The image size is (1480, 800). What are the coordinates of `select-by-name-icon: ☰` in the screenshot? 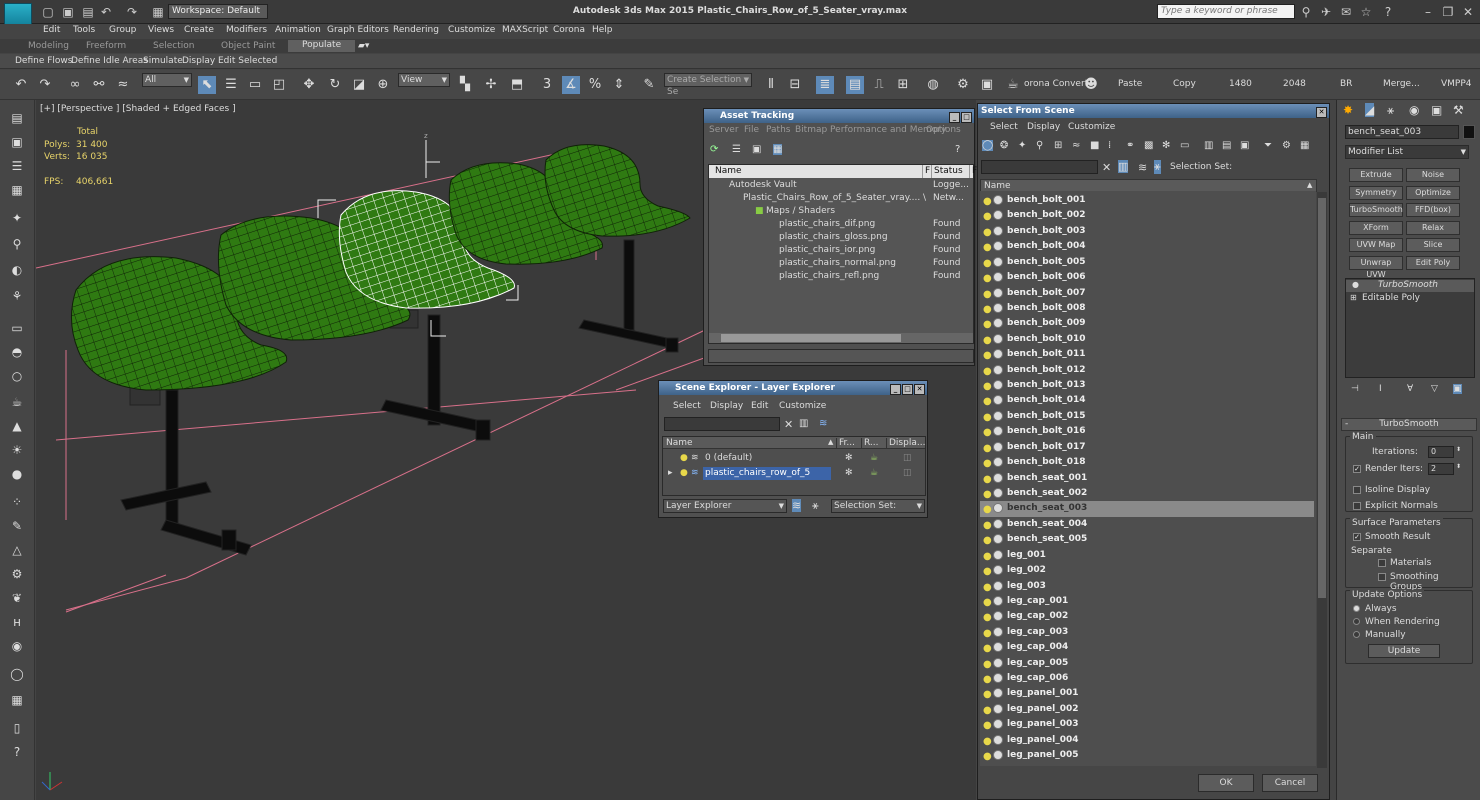 It's located at (231, 85).